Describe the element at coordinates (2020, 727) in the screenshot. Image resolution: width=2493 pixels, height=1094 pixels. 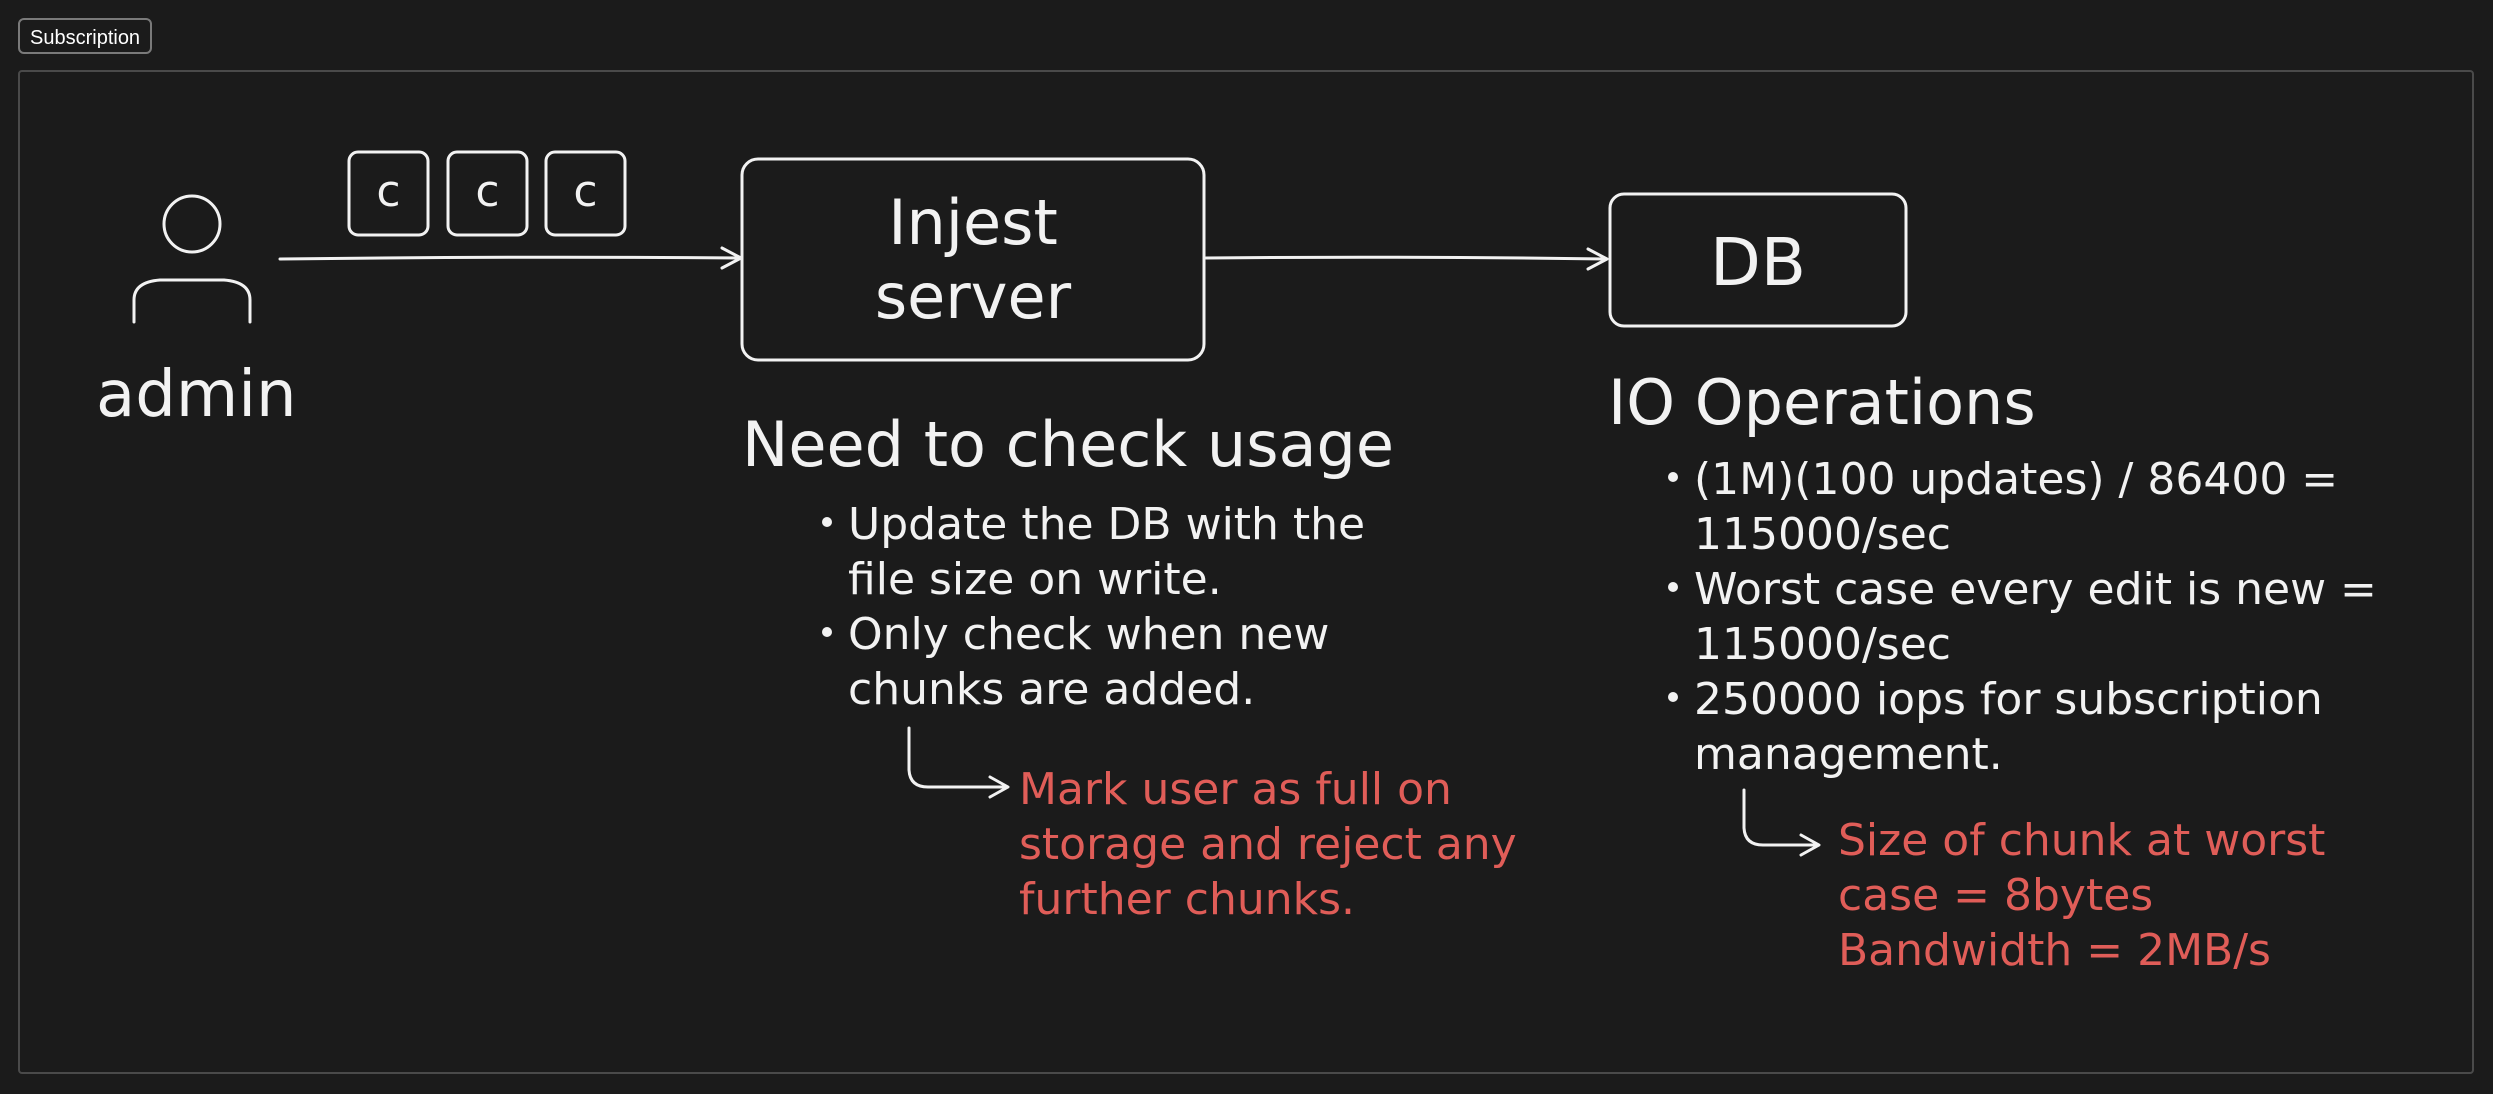
I see `io-bullet-3: 250000 iops for subscription management.` at that location.